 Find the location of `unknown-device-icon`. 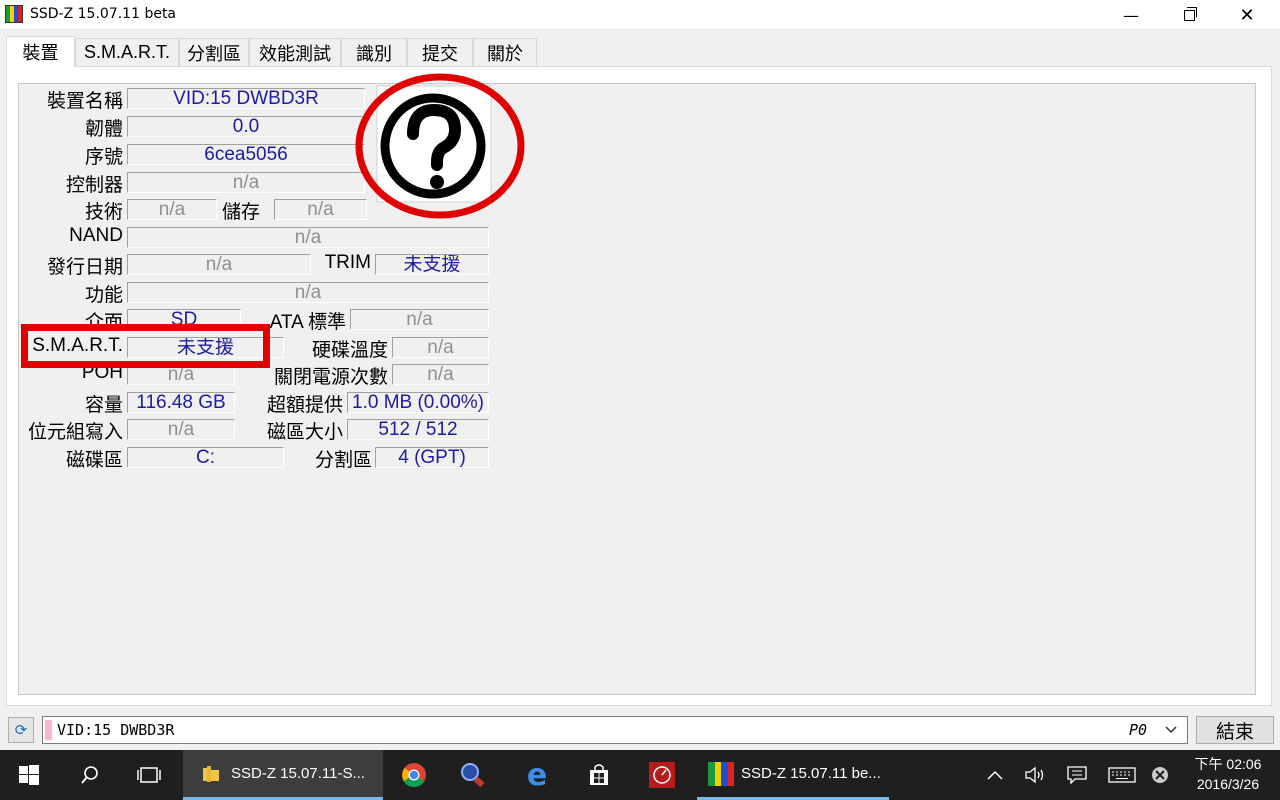

unknown-device-icon is located at coordinates (440, 146).